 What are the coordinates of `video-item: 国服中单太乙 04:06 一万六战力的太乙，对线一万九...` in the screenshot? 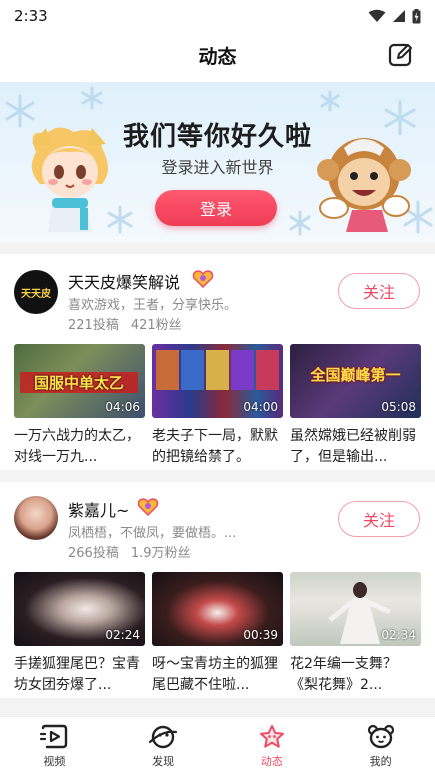 It's located at (79, 406).